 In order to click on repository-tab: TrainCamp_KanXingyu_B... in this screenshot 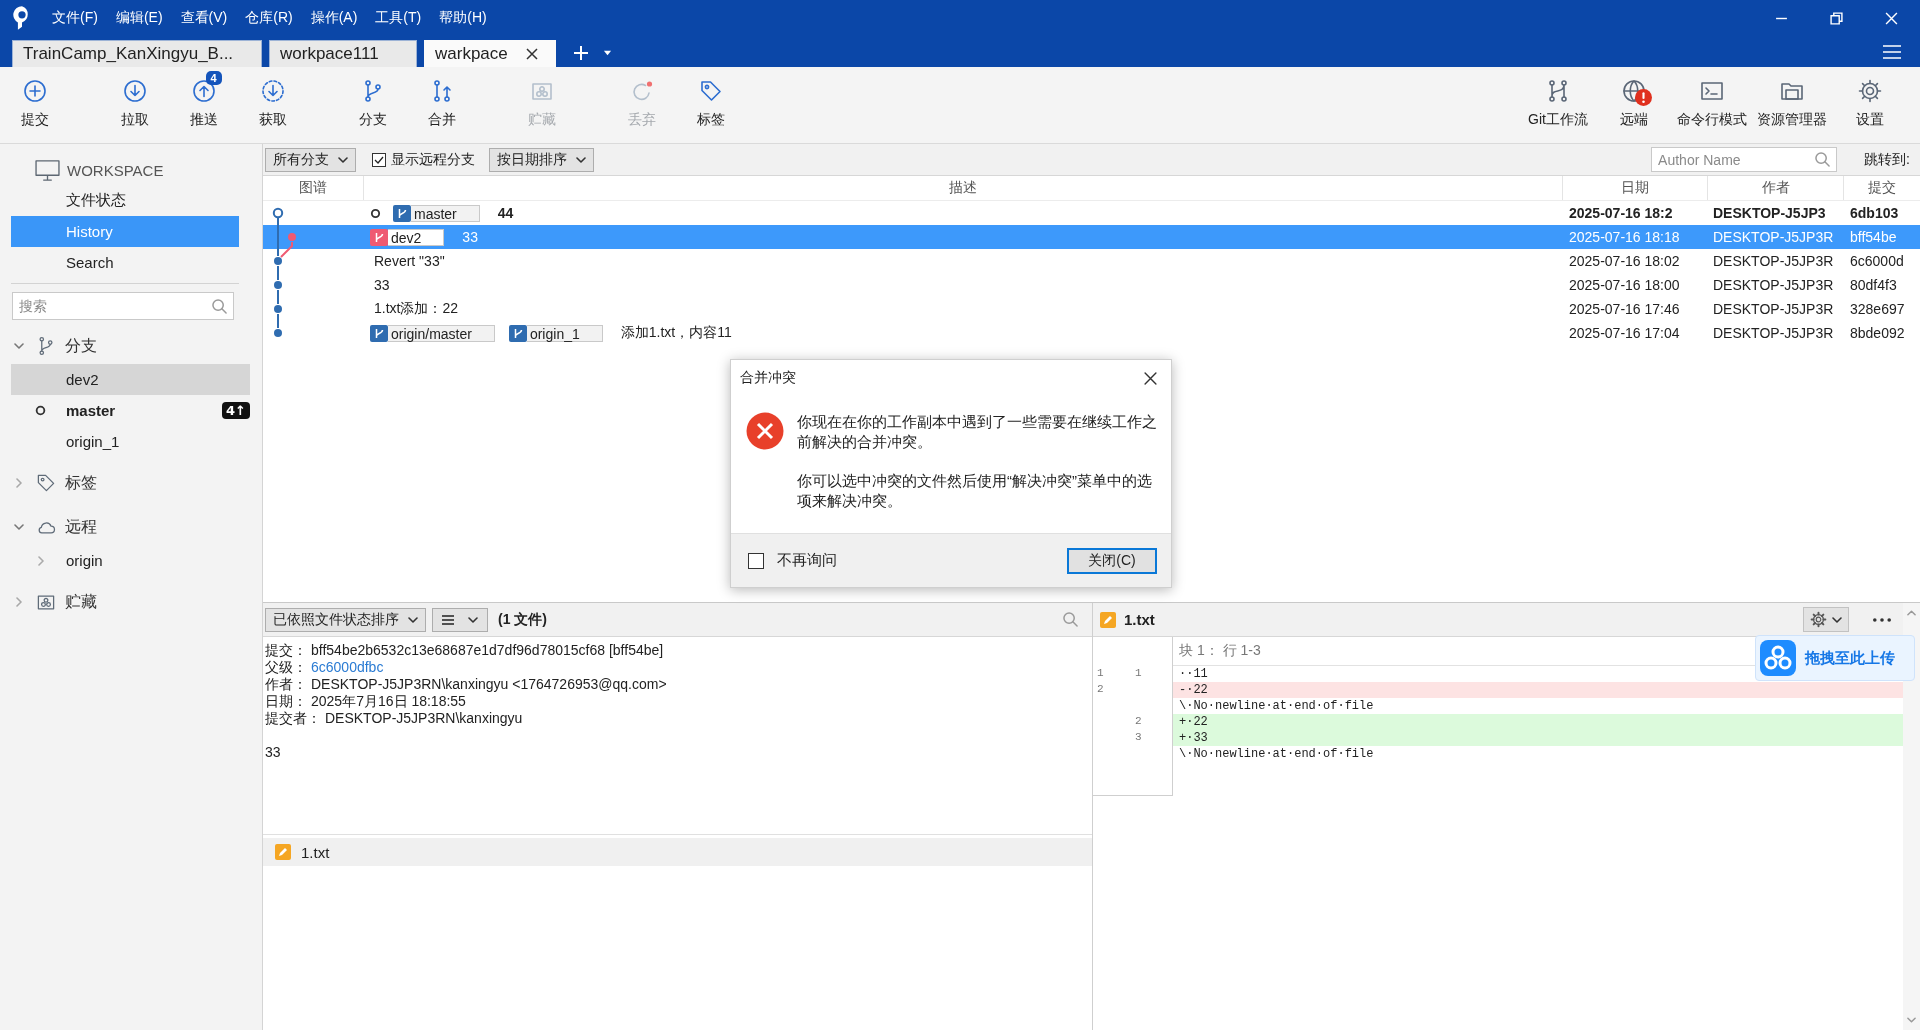, I will do `click(137, 53)`.